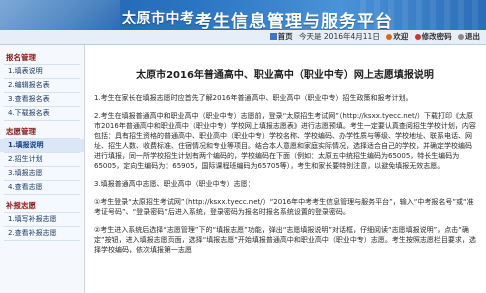  I want to click on header-banner: 太原市中考 考生信息管理与服务平台, so click(243, 15).